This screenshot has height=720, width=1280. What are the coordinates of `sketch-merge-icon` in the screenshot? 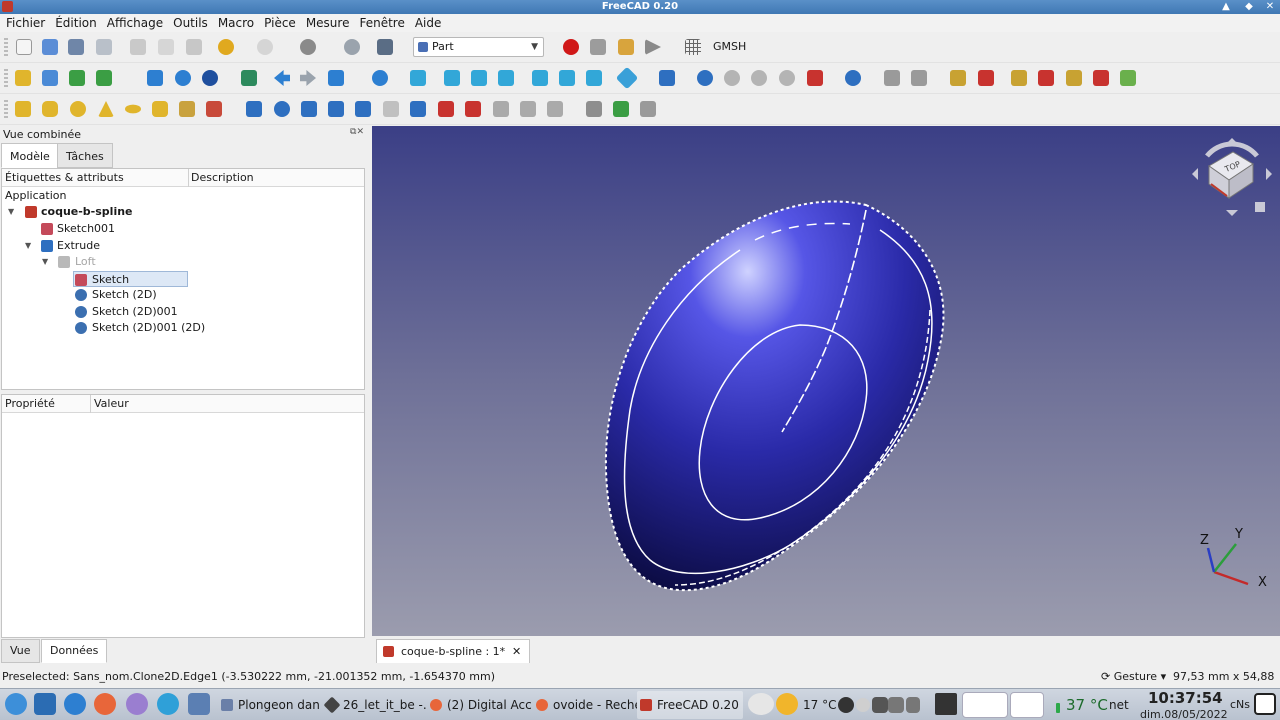 It's located at (1019, 78).